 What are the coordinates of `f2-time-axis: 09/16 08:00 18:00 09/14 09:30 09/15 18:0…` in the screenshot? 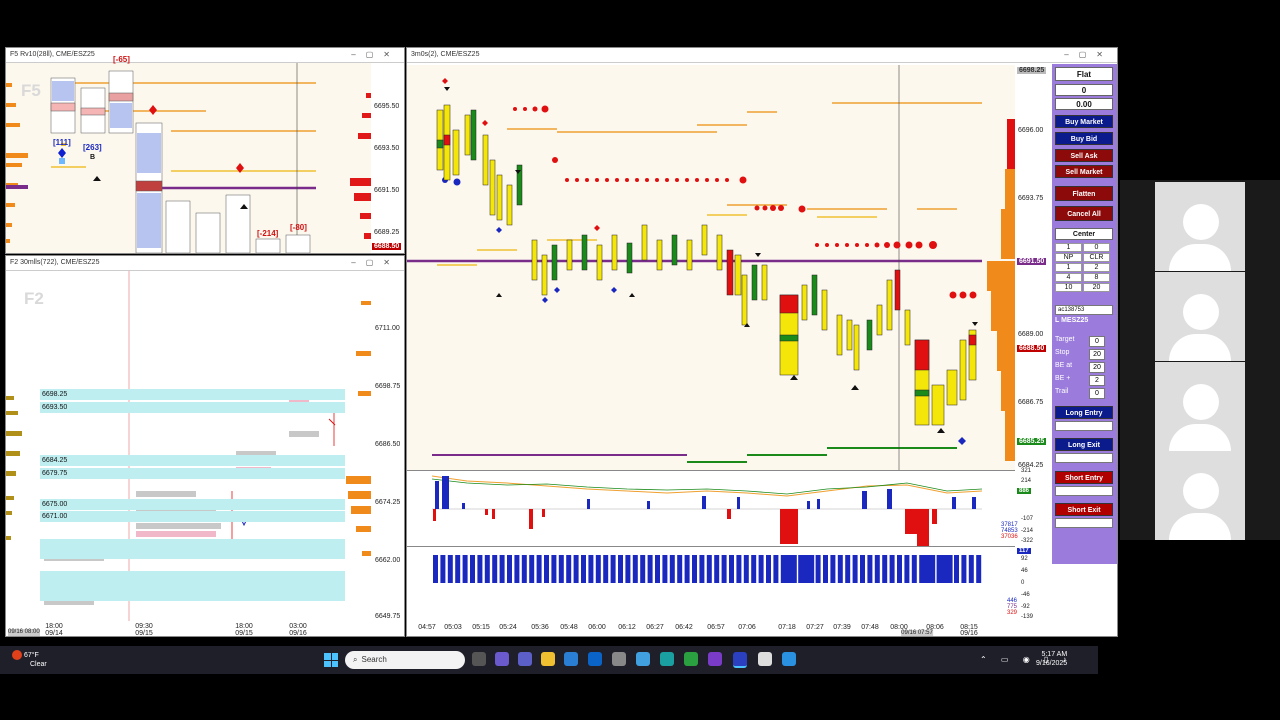 It's located at (189, 628).